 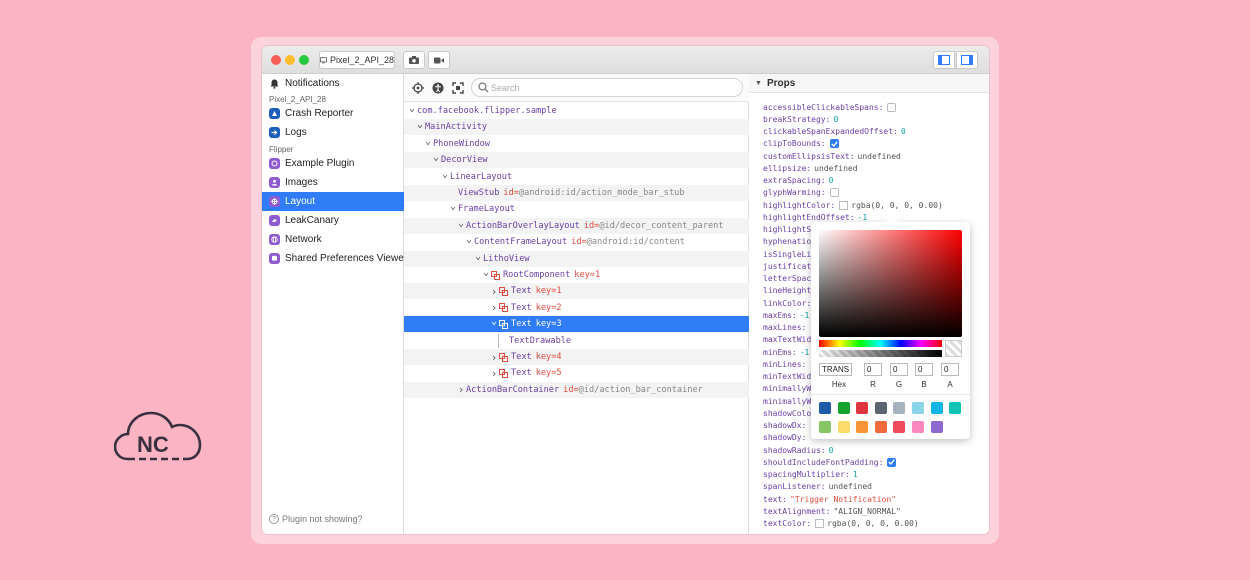 What do you see at coordinates (869, 83) in the screenshot?
I see `props-header: ▼ Props` at bounding box center [869, 83].